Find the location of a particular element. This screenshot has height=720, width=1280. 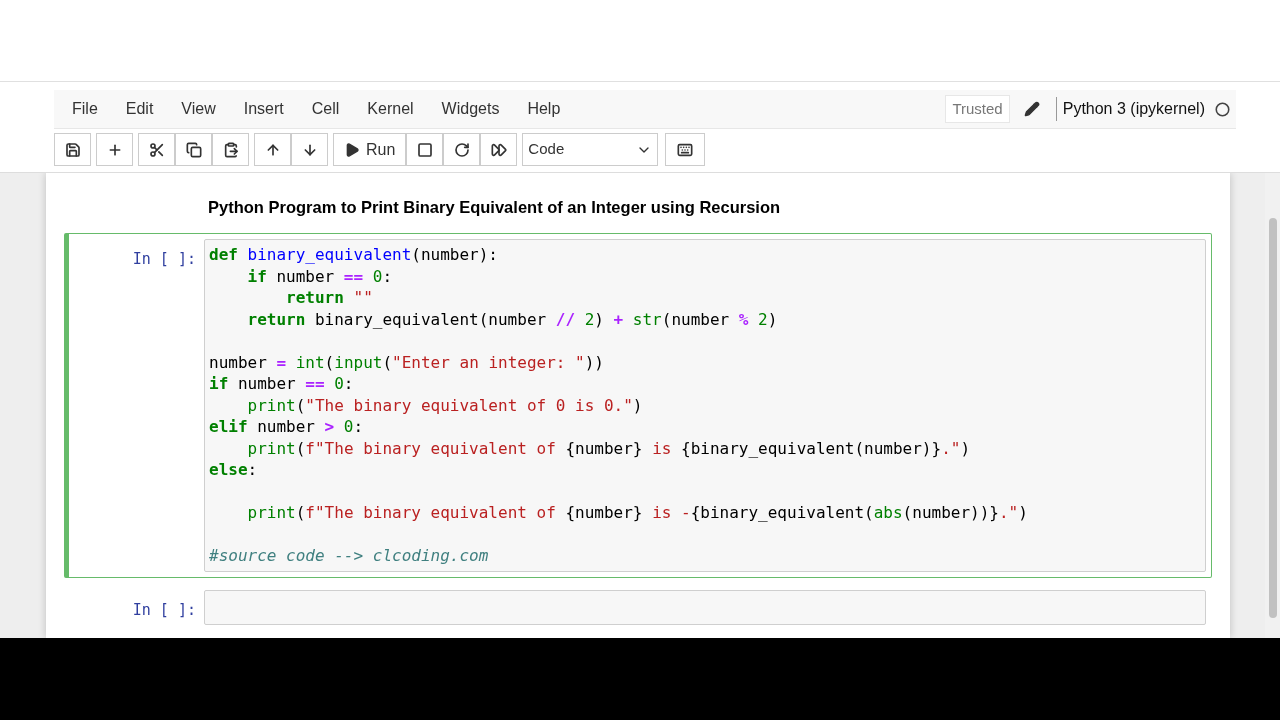

kernel-status-icon is located at coordinates (1222, 109).